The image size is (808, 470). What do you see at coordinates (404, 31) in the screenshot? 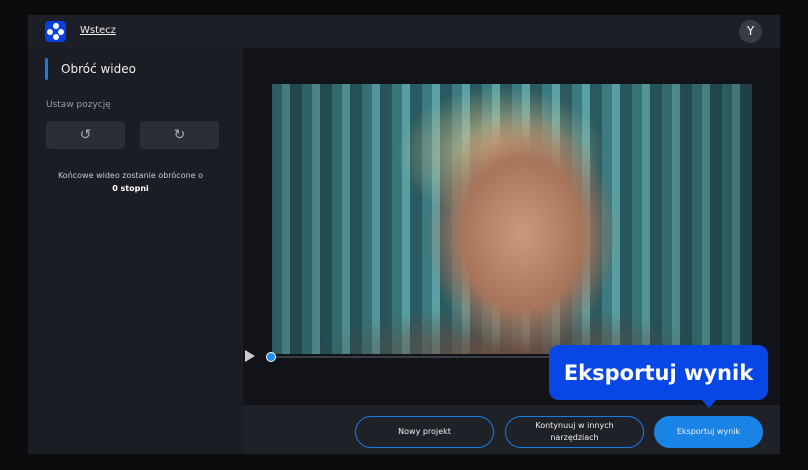
I see `header: Wstecz Y` at bounding box center [404, 31].